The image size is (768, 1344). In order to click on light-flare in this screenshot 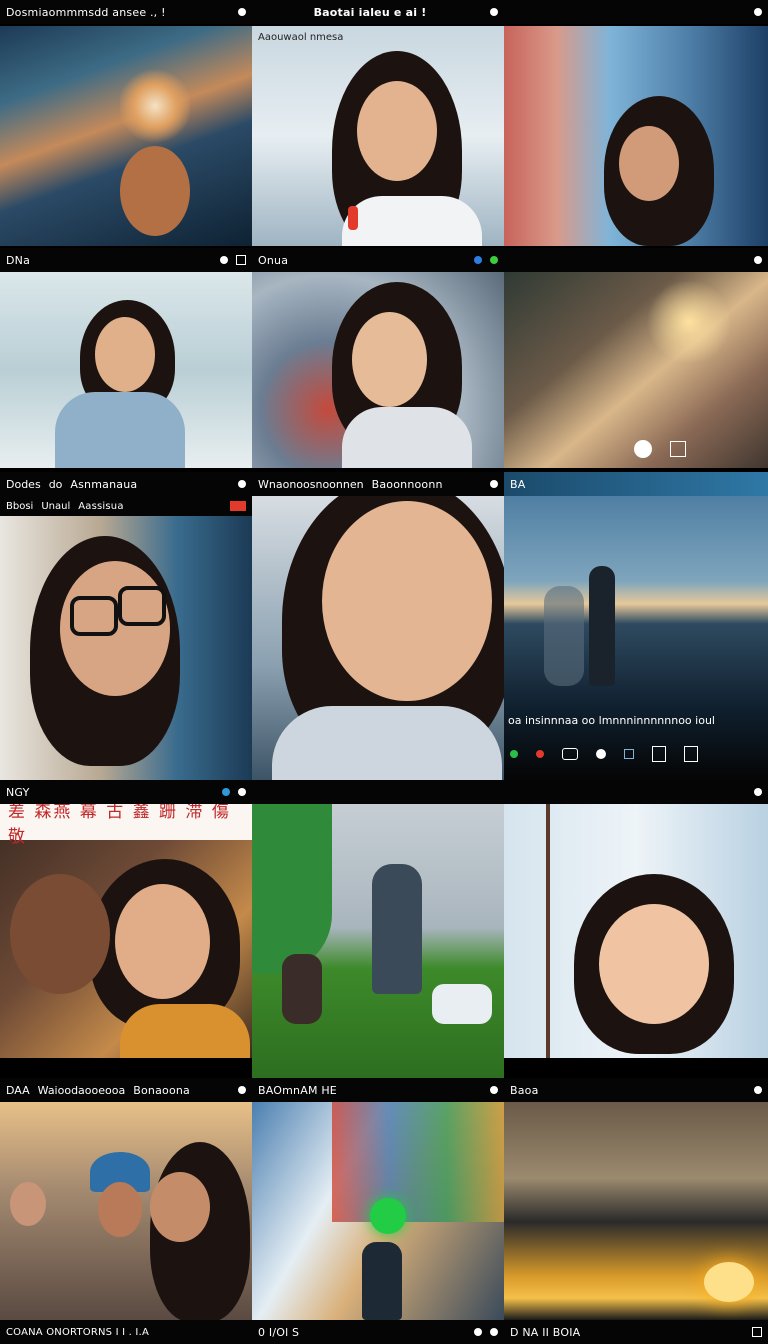, I will do `click(155, 106)`.